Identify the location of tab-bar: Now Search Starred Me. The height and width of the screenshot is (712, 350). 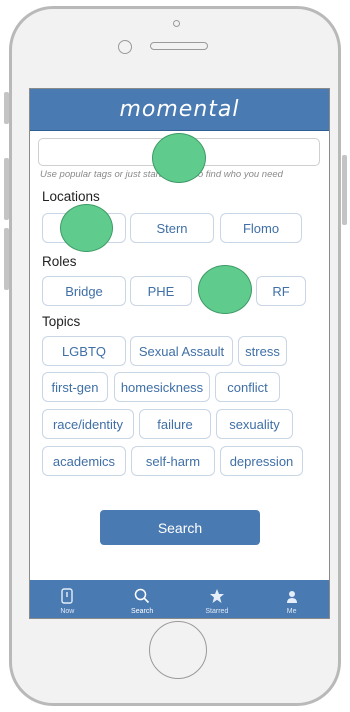
(179, 599).